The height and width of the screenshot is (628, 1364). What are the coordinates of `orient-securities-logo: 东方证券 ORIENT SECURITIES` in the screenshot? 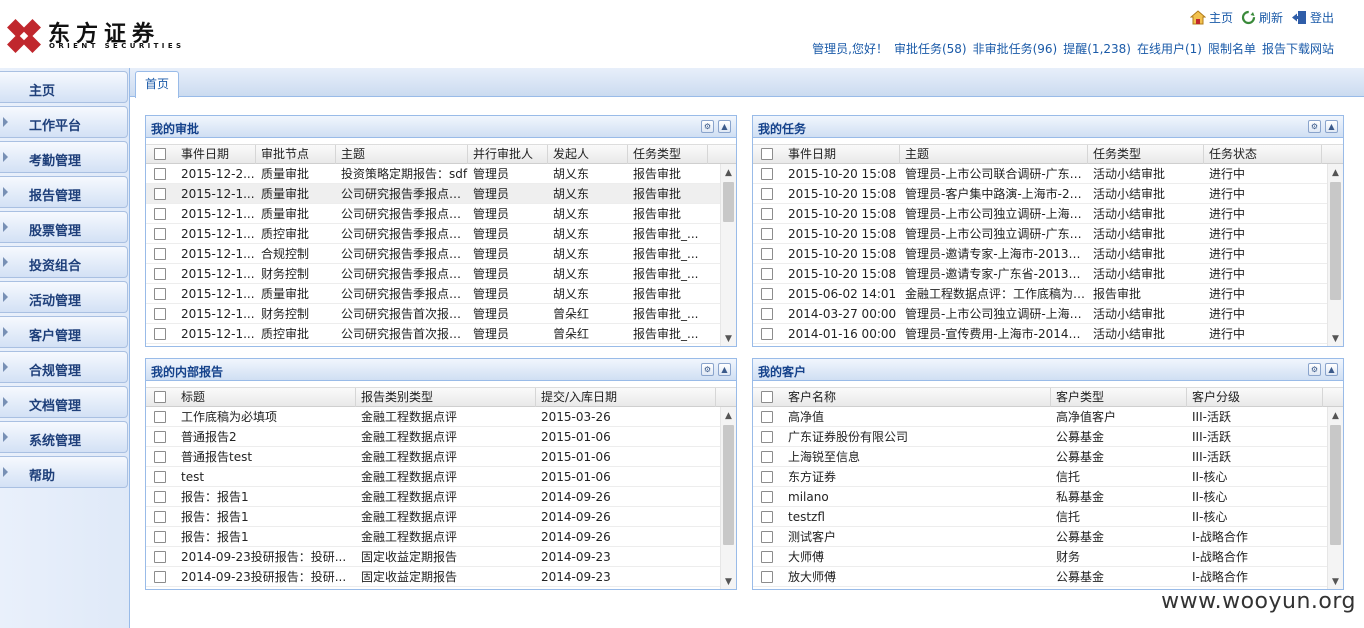 It's located at (91, 35).